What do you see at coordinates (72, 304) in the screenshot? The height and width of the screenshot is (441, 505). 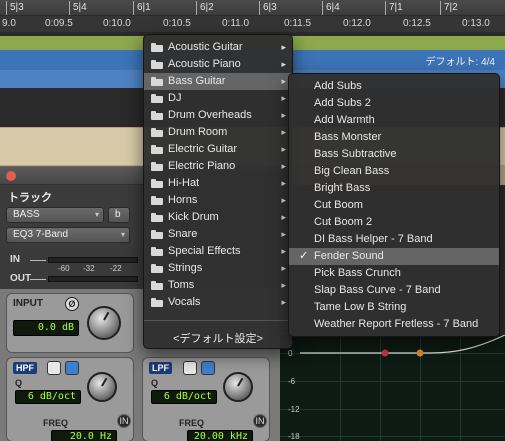 I see `phase-invert-button: Ø` at bounding box center [72, 304].